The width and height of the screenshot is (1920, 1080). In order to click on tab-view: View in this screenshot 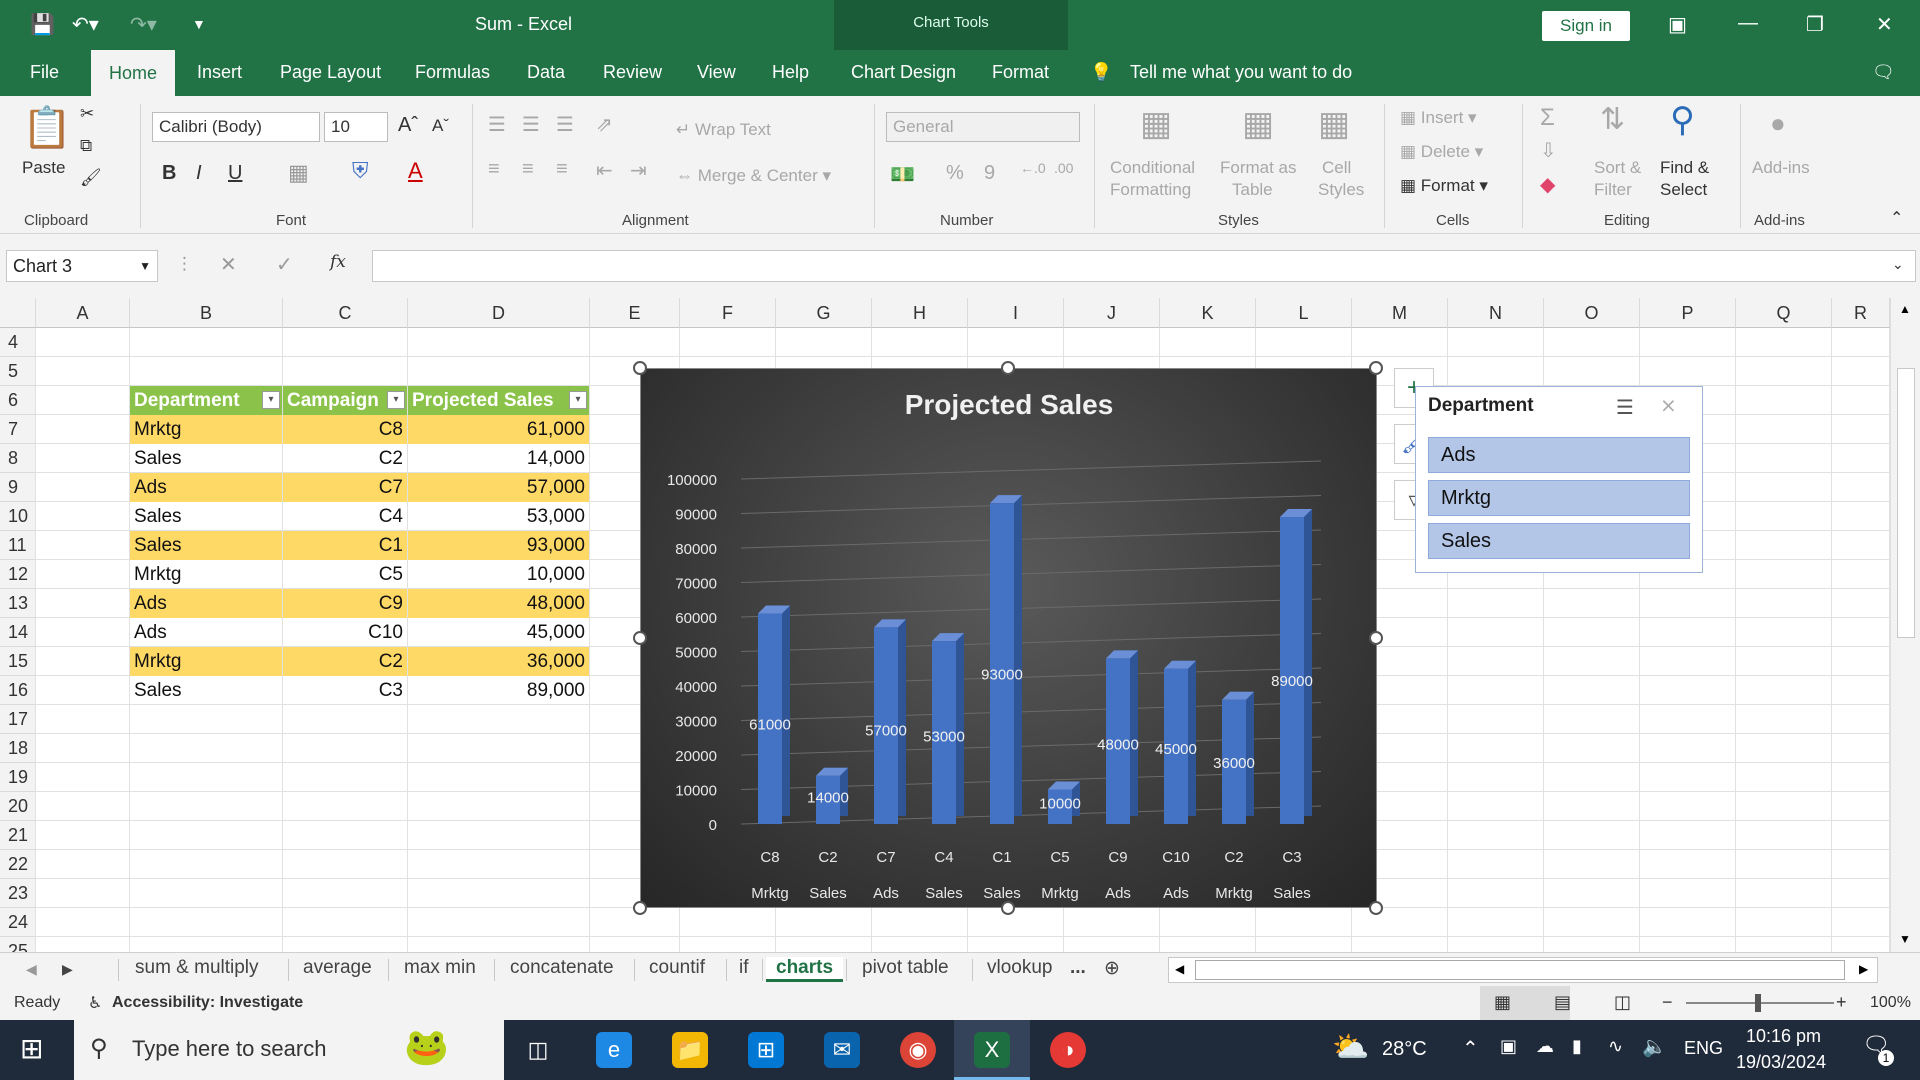, I will do `click(716, 72)`.